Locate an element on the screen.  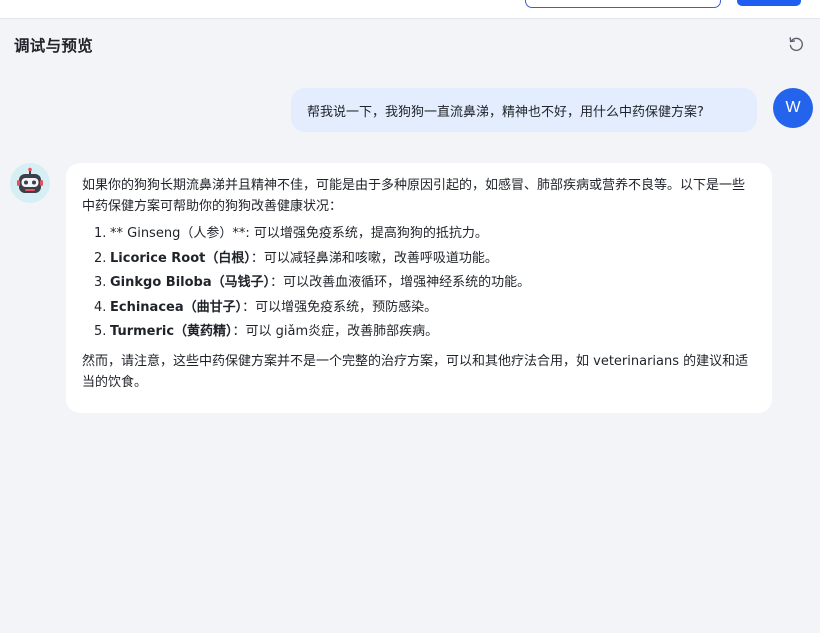
list-item: 1. ** Ginseng（人参）**: 可以增强免疫系统，提高狗狗的抵抗力。 is located at coordinates (425, 234).